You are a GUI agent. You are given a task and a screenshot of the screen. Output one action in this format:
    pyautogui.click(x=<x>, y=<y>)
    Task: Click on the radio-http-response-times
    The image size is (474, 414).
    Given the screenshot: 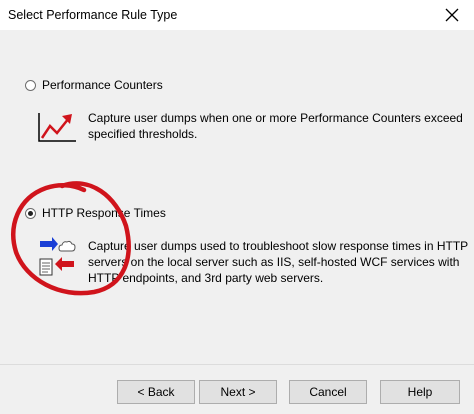 What is the action you would take?
    pyautogui.click(x=30, y=213)
    